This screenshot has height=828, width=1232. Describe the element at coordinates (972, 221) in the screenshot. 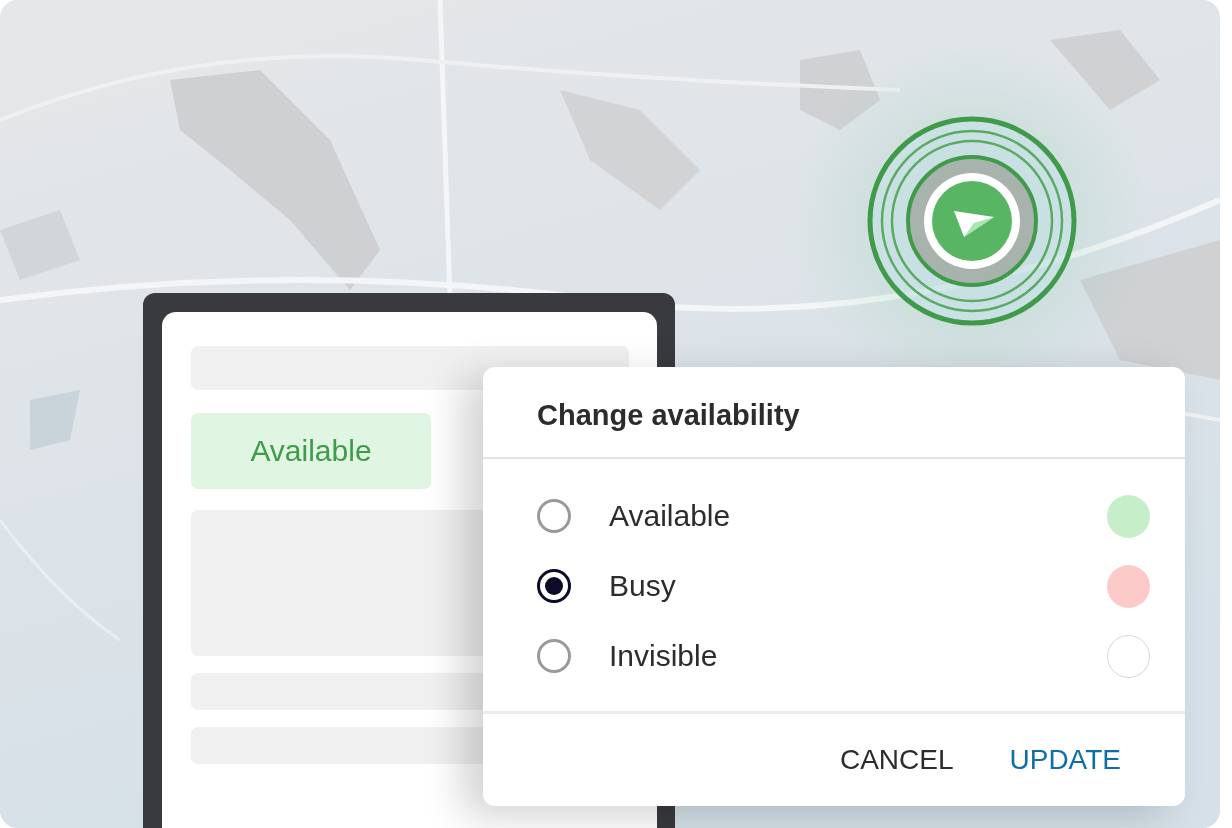

I see `location-marker-icon` at that location.